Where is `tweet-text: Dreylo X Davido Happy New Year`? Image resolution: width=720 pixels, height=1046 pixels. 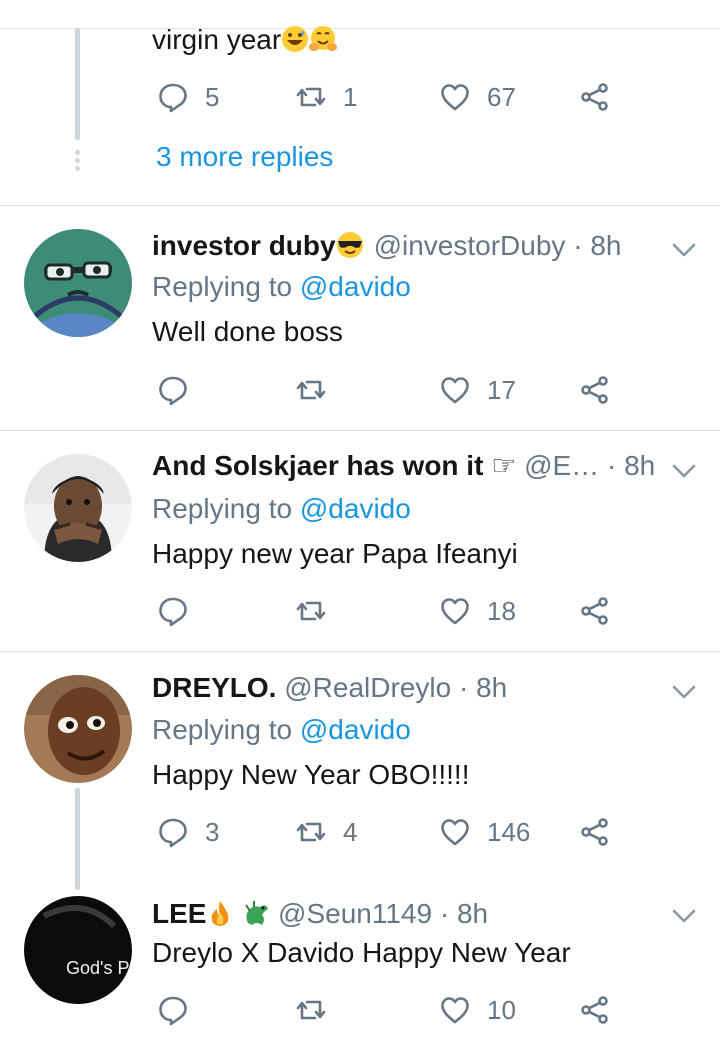 tweet-text: Dreylo X Davido Happy New Year is located at coordinates (361, 952).